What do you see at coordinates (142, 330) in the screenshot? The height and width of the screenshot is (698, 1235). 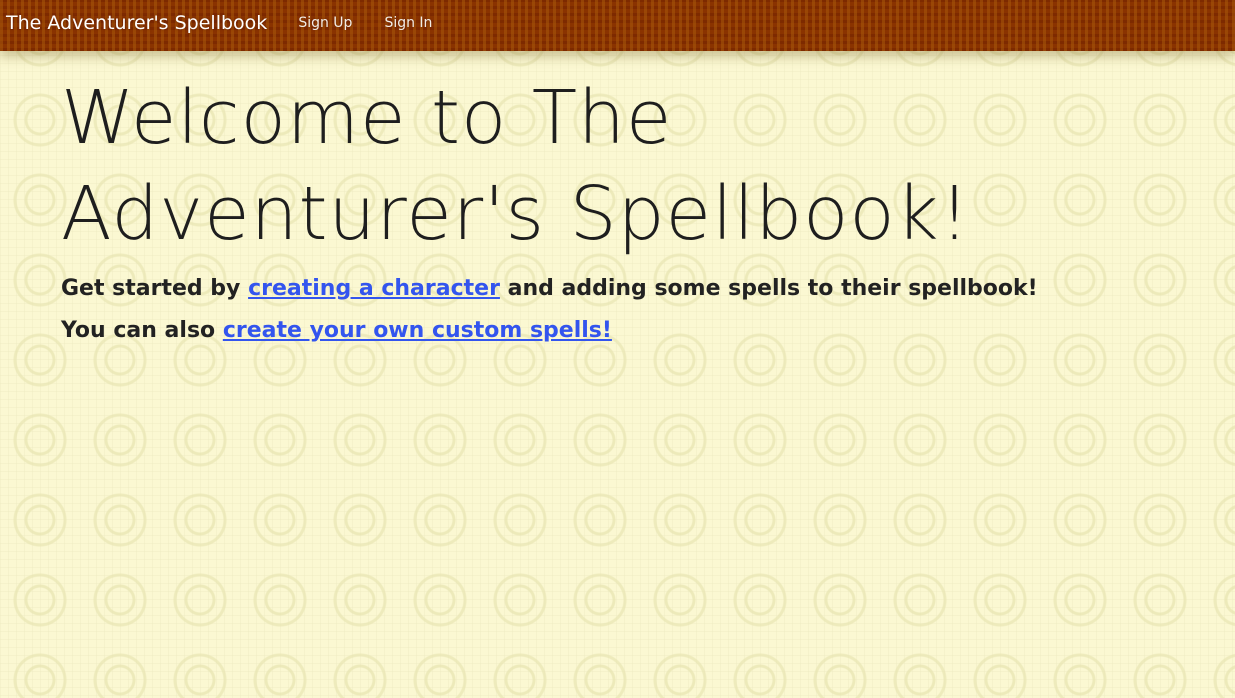 I see `intro-line2-prefix: You can also` at bounding box center [142, 330].